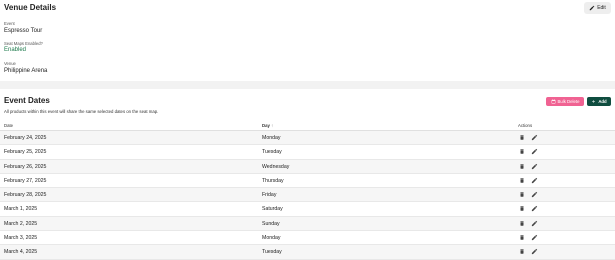 This screenshot has height=260, width=615. Describe the element at coordinates (307, 252) in the screenshot. I see `table-row: March 4, 2025 Tuesday` at that location.